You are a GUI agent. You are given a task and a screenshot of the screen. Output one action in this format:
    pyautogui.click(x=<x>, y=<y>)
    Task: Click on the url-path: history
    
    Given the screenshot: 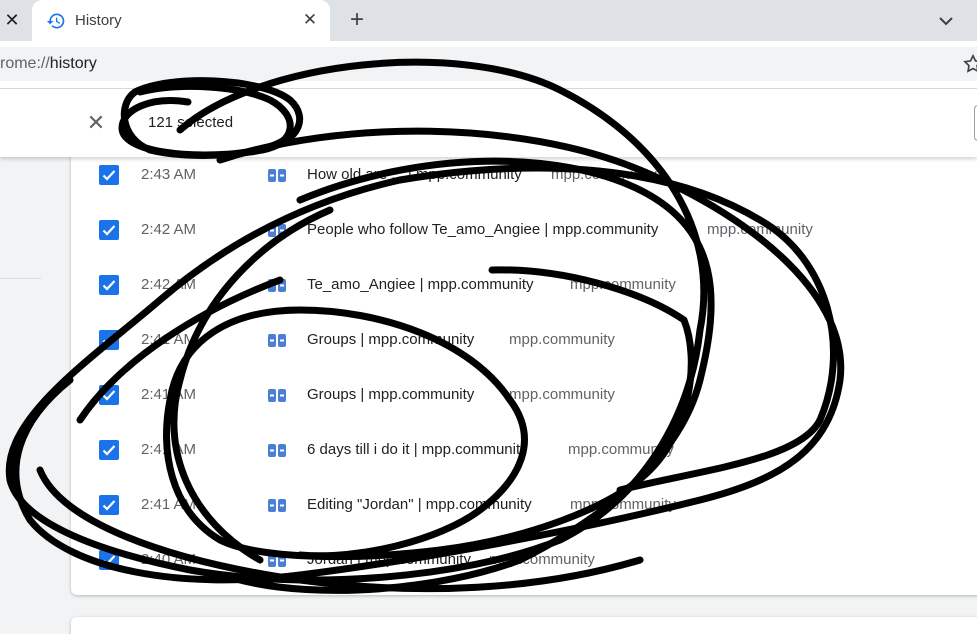 What is the action you would take?
    pyautogui.click(x=73, y=63)
    